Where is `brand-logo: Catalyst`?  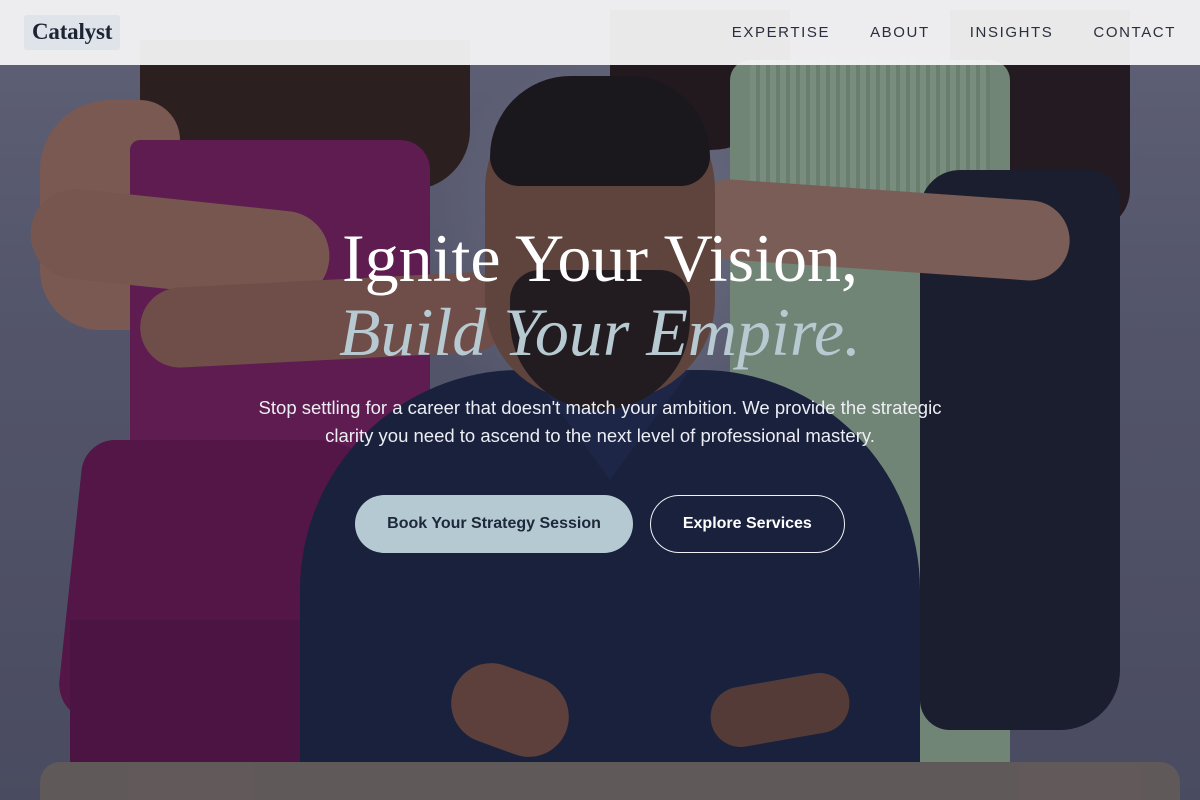 brand-logo: Catalyst is located at coordinates (72, 32).